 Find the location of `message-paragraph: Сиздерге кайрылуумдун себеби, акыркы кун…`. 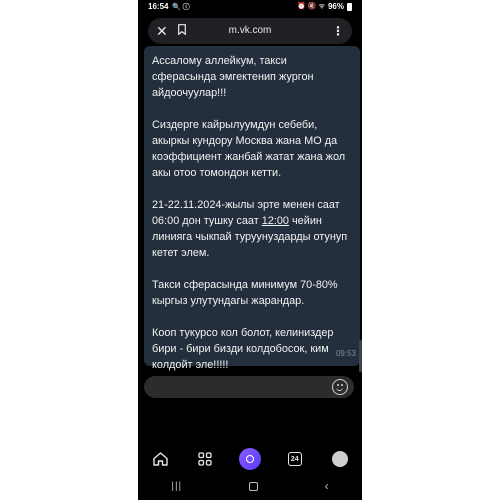

message-paragraph: Сиздерге кайрылуумдун себеби, акыркы кун… is located at coordinates (249, 149).